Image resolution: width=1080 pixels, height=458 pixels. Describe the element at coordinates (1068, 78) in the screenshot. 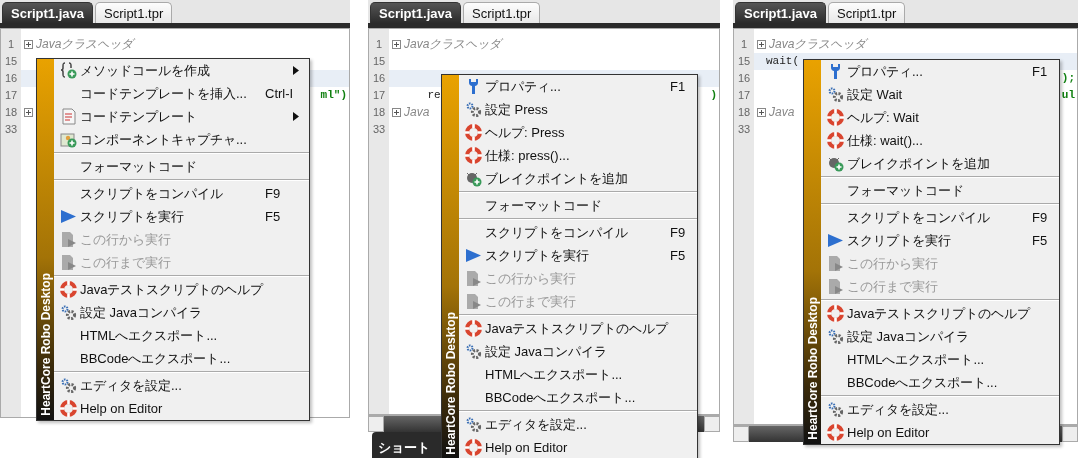

I see `code-text: );` at that location.